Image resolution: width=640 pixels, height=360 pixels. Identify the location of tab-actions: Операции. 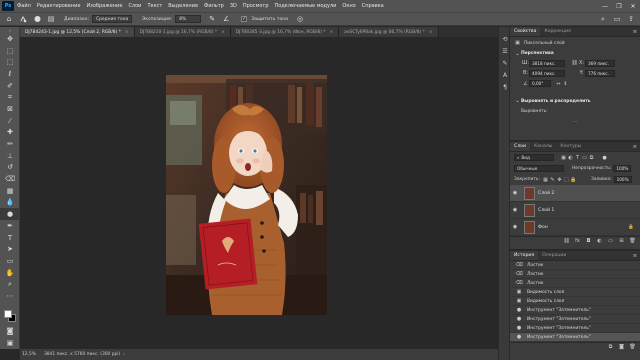
(554, 255).